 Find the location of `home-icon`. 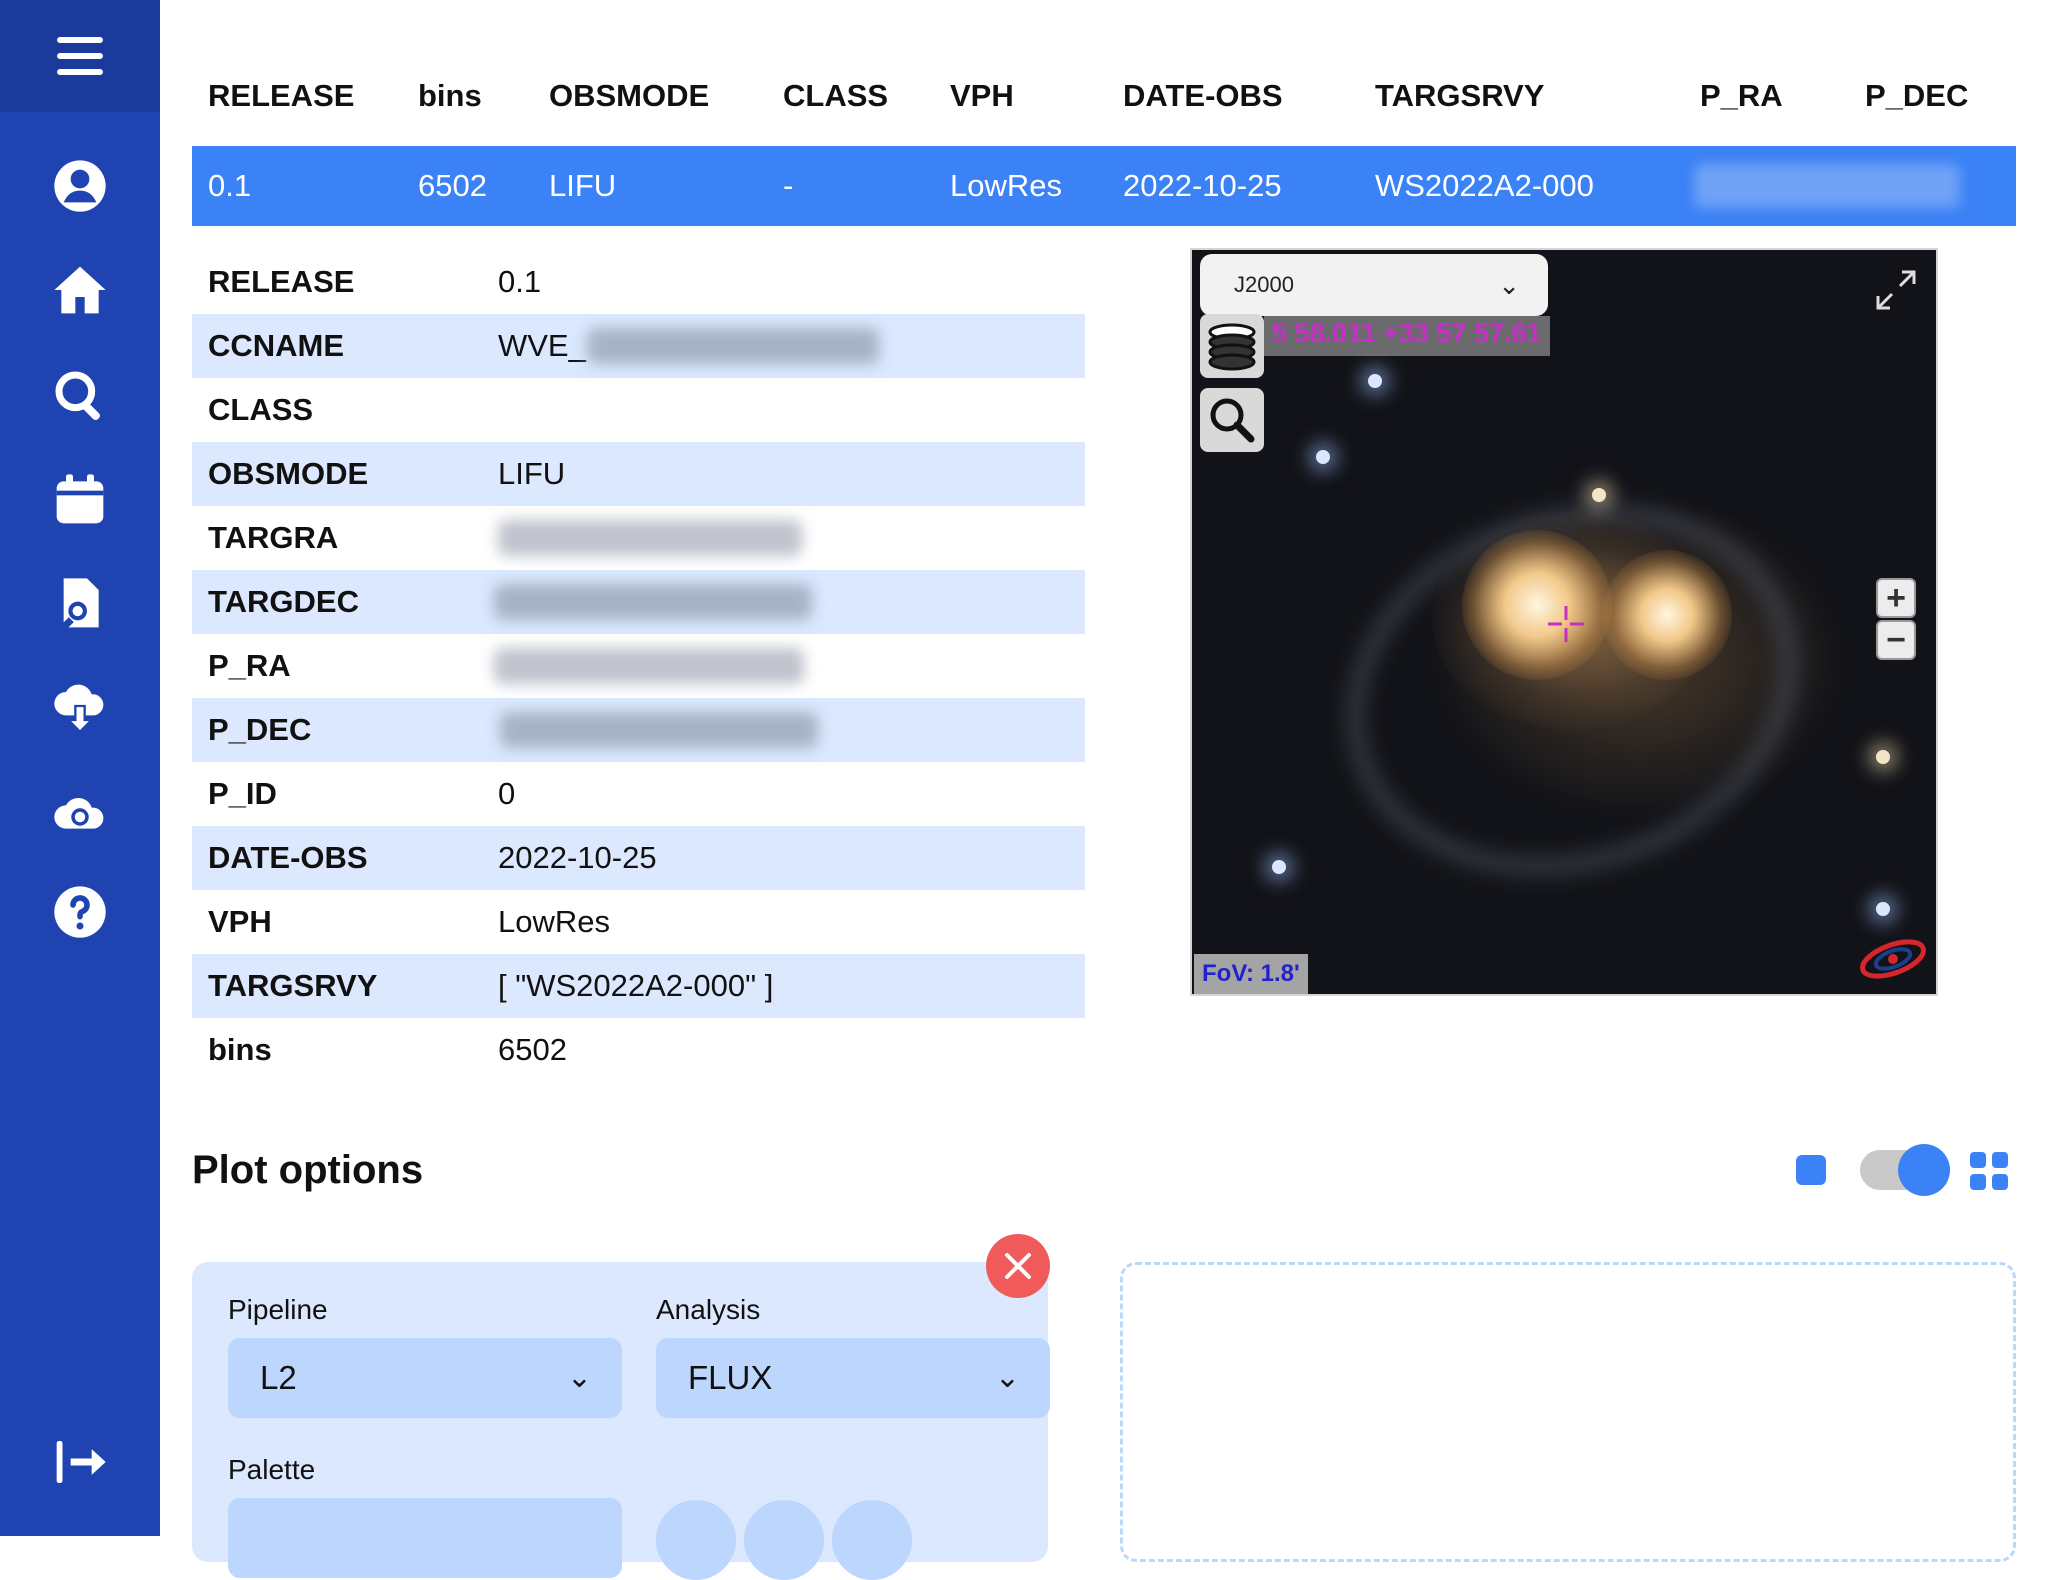

home-icon is located at coordinates (80, 290).